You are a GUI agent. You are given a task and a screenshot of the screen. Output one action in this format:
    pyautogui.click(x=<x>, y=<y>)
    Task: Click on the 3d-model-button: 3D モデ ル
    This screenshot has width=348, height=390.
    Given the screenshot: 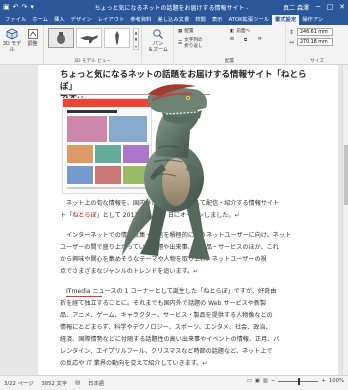 What is the action you would take?
    pyautogui.click(x=12, y=40)
    